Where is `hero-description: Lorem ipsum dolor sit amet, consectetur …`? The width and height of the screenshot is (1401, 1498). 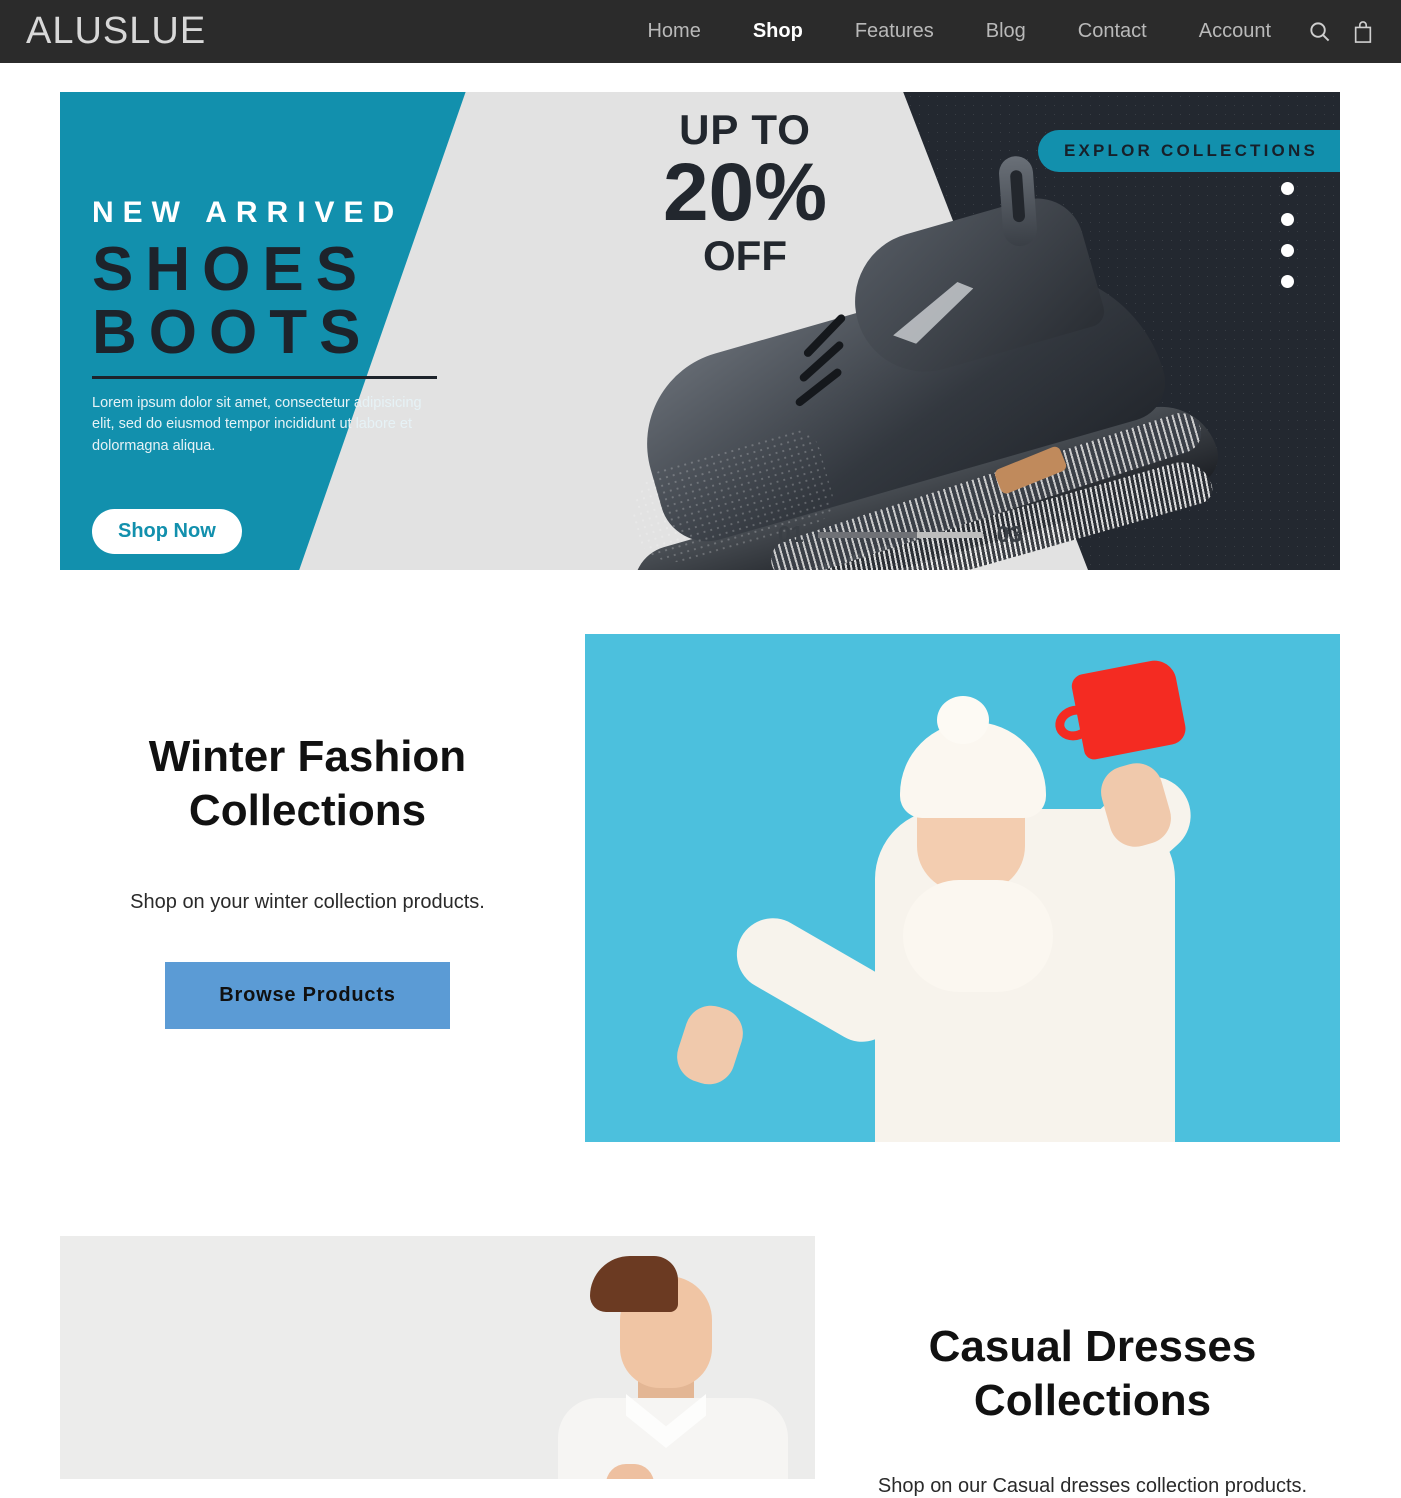 hero-description: Lorem ipsum dolor sit amet, consectetur … is located at coordinates (257, 424).